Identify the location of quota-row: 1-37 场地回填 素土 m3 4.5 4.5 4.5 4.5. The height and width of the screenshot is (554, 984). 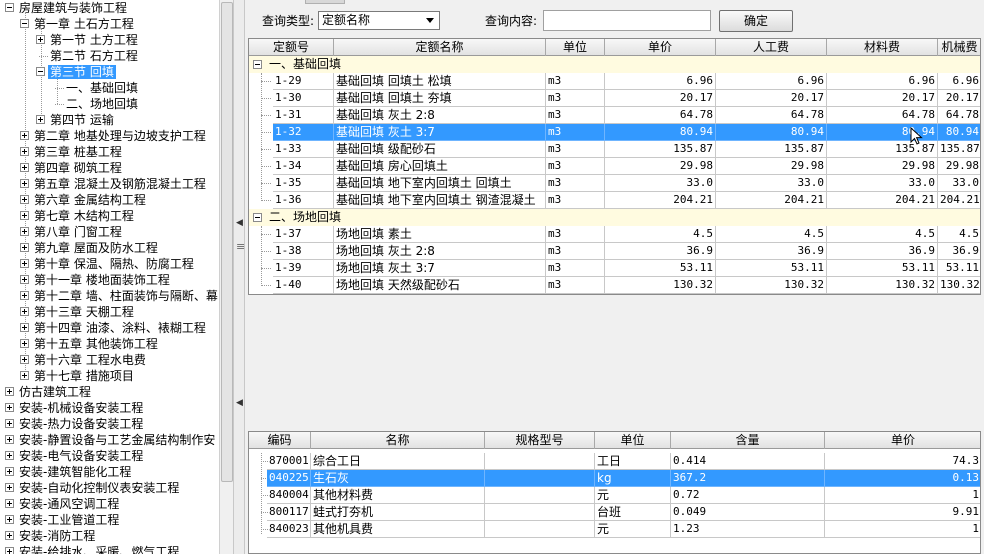
(614, 234).